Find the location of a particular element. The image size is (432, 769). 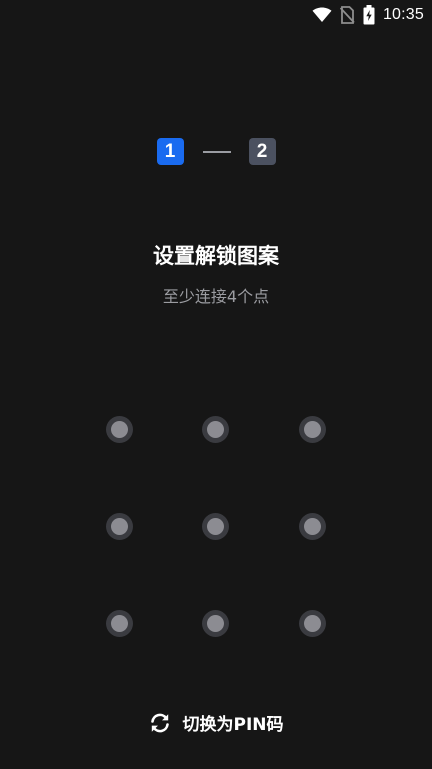

step-indicator: 1 2 is located at coordinates (216, 151).